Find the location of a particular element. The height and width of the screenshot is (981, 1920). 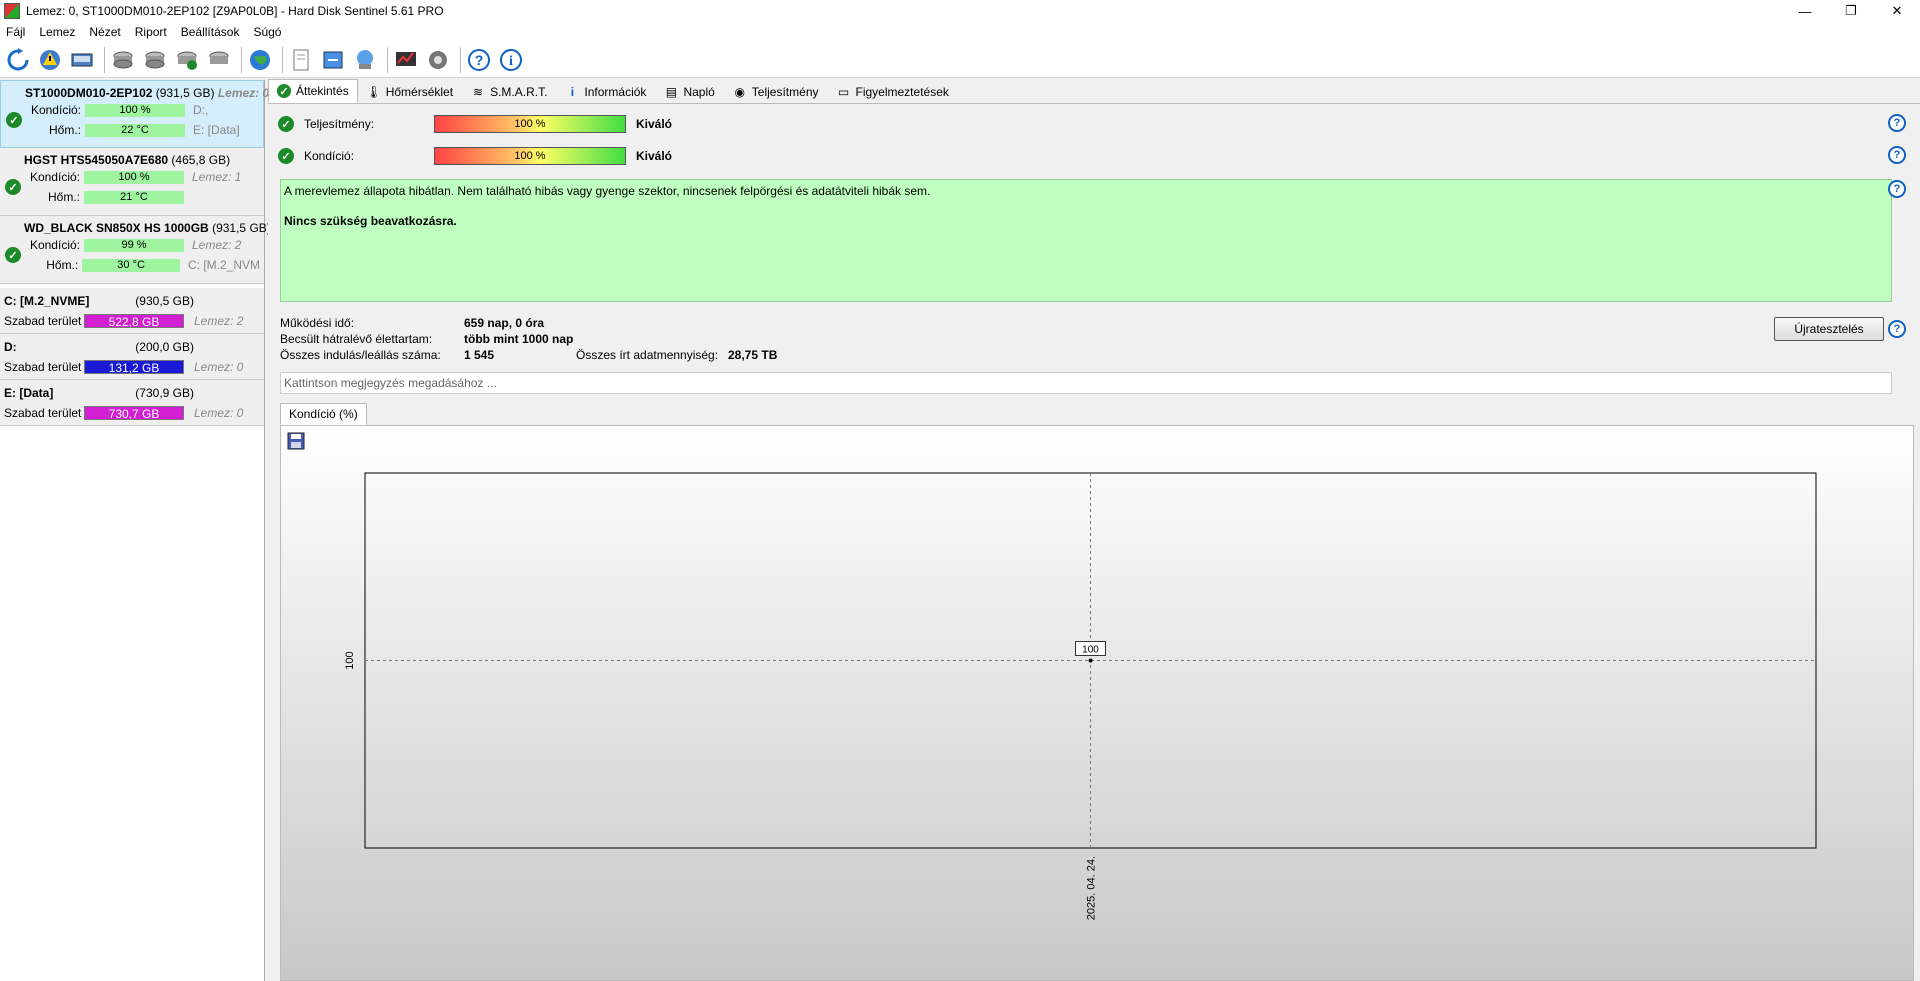

network-icon is located at coordinates (365, 60).